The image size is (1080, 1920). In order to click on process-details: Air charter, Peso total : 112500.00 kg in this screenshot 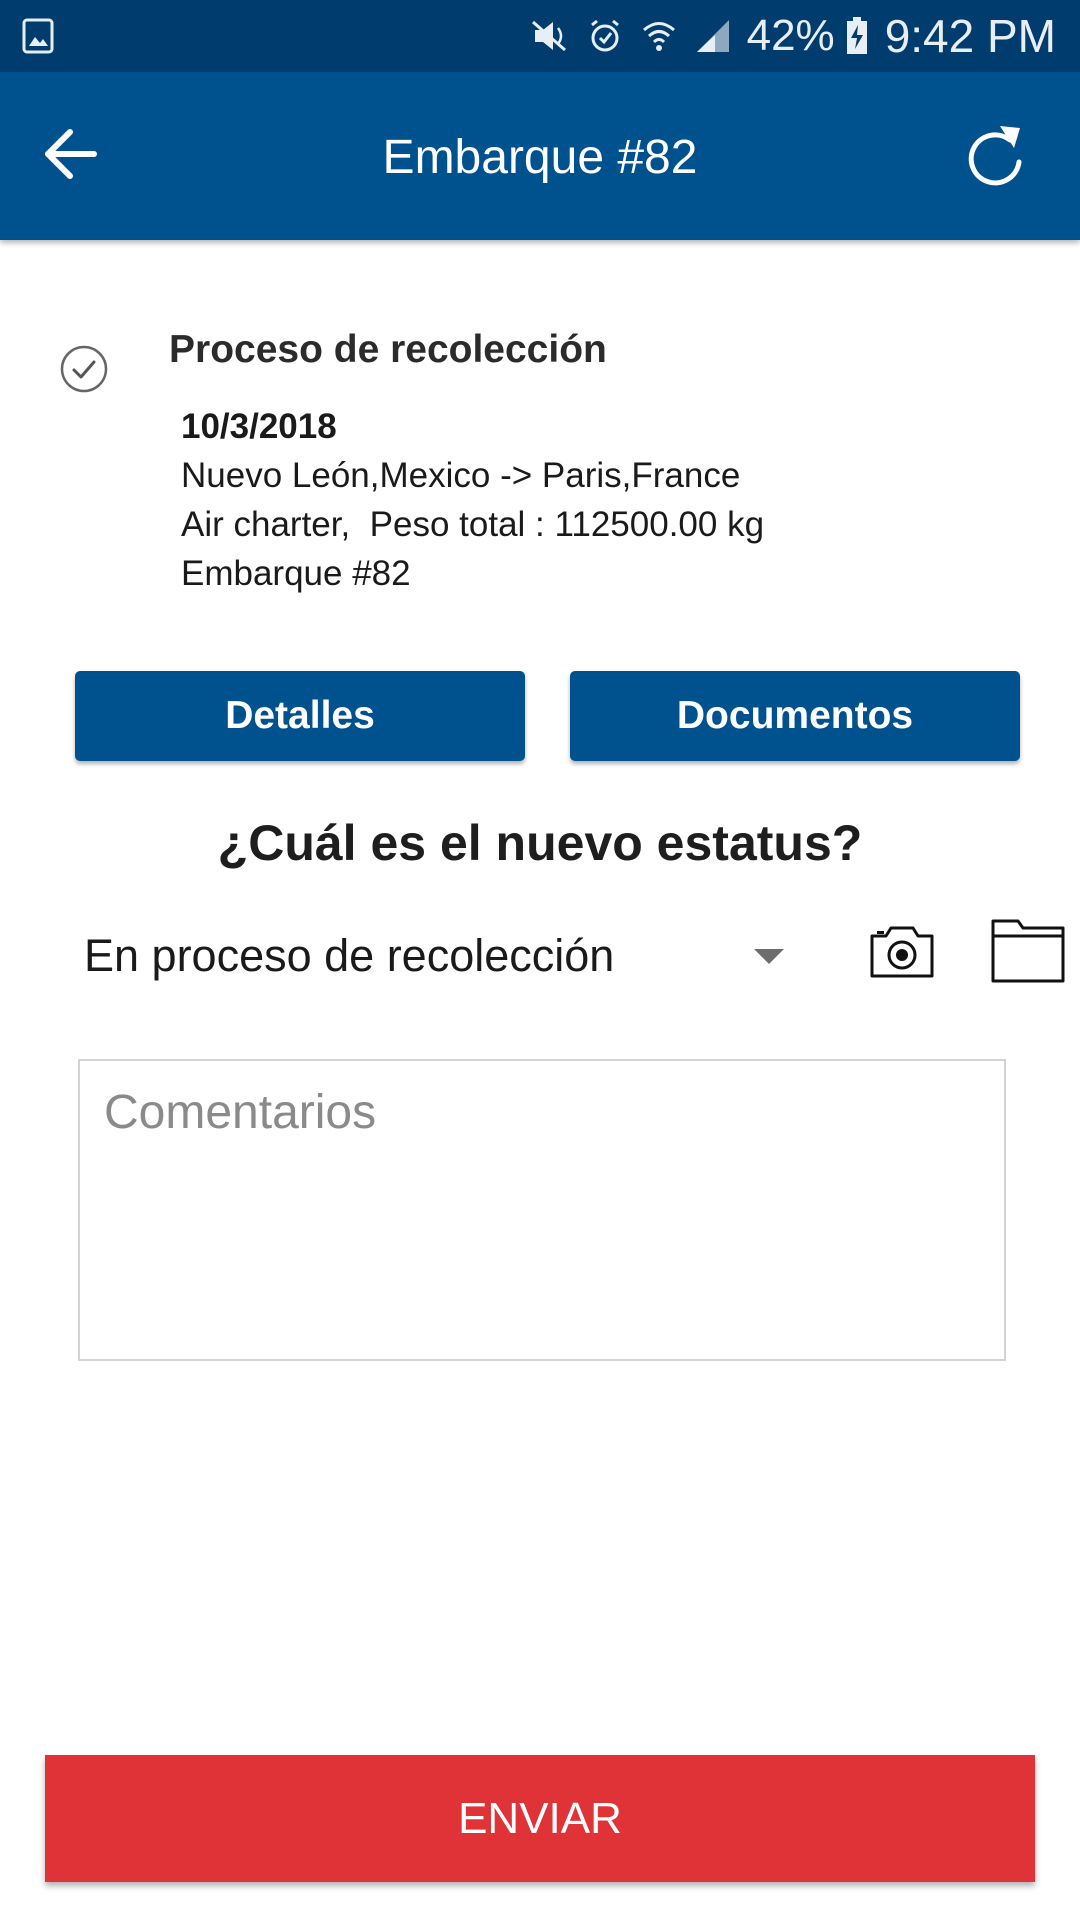, I will do `click(473, 524)`.